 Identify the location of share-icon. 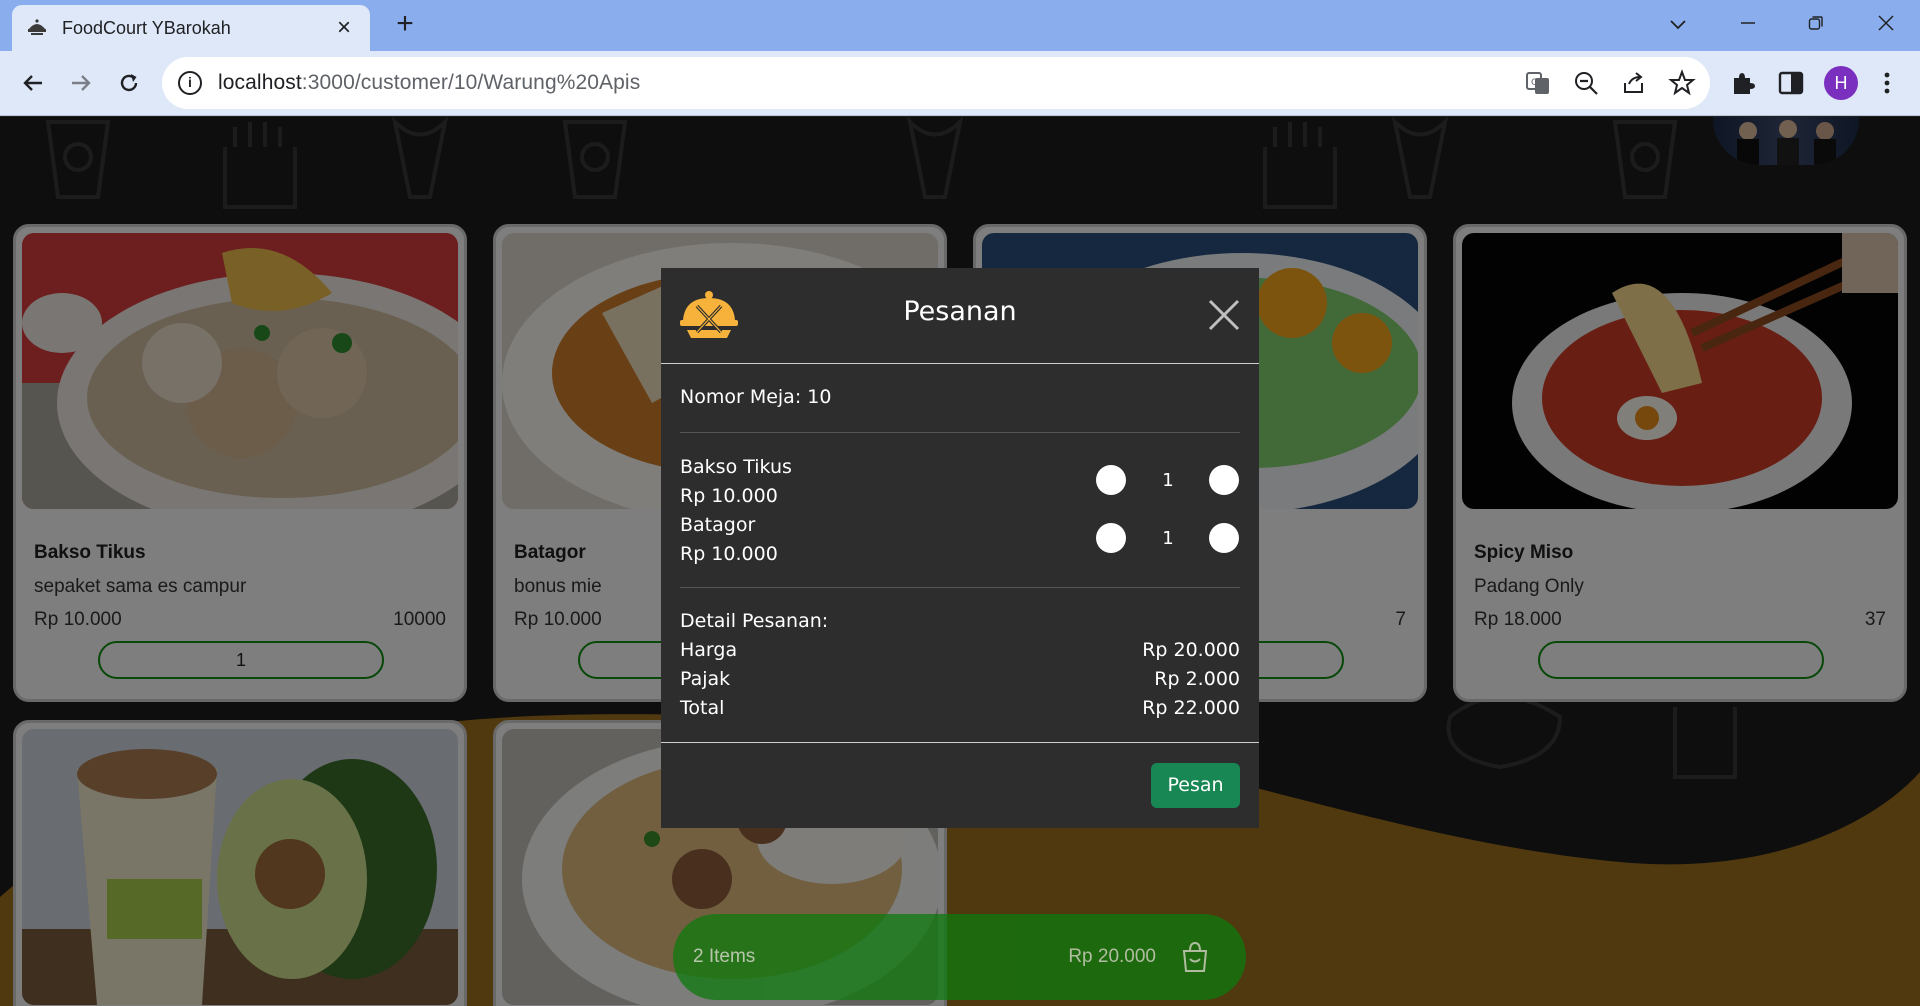
(1634, 83).